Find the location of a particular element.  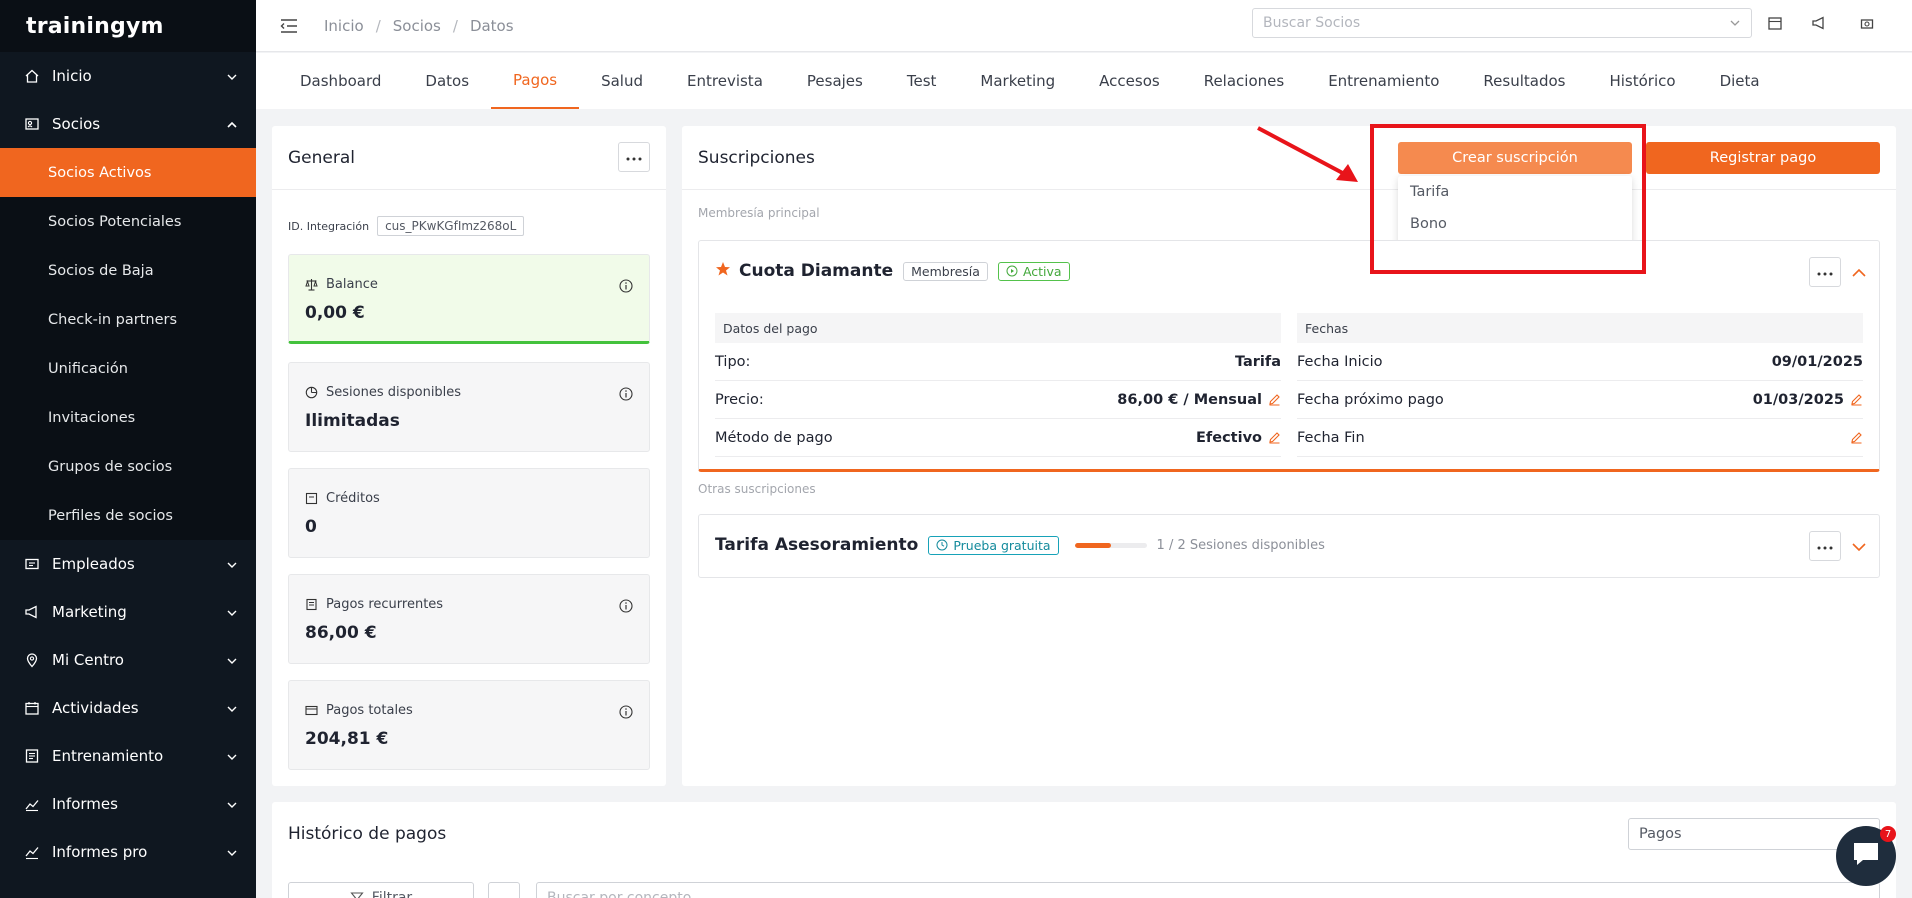

filtrar-button: Filtrar is located at coordinates (381, 890).